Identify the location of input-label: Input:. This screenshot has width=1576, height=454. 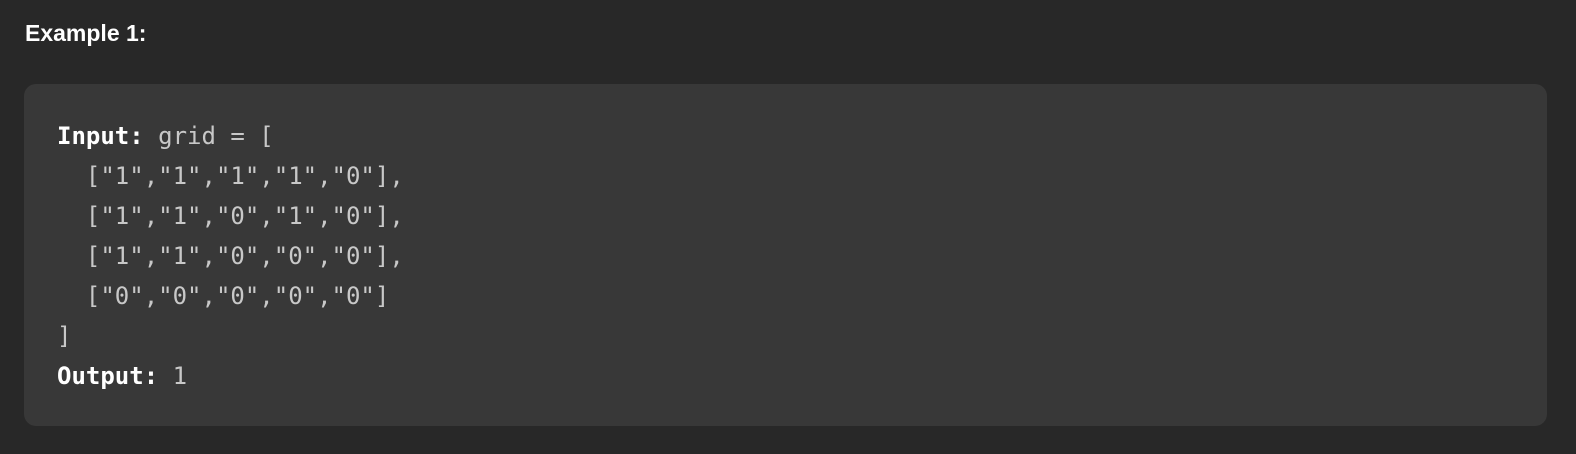
(100, 136).